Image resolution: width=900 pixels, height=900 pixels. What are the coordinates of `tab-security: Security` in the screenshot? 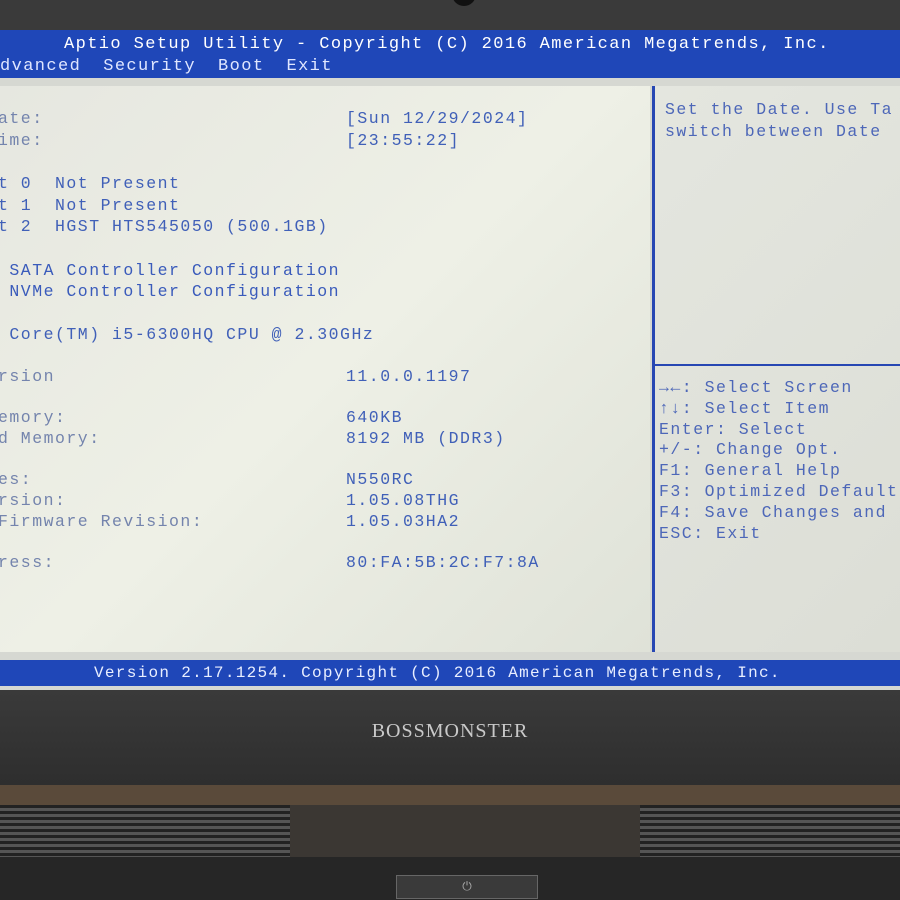 It's located at (149, 66).